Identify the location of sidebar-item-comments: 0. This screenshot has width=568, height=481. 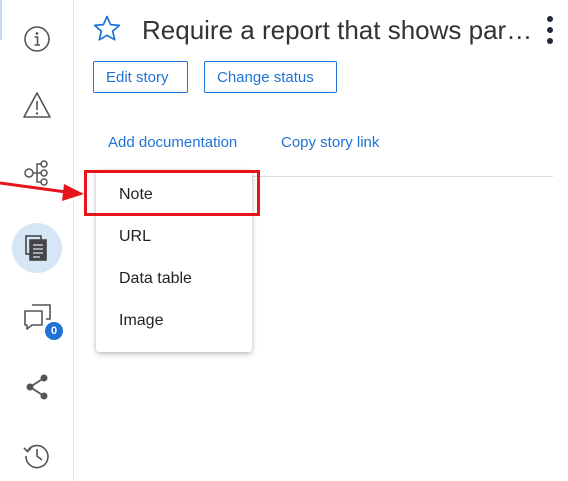
(37, 317).